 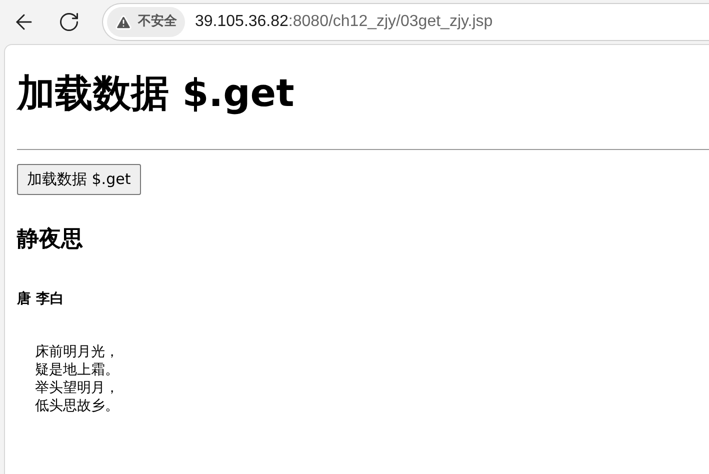 What do you see at coordinates (50, 240) in the screenshot?
I see `poem-title: 静夜思` at bounding box center [50, 240].